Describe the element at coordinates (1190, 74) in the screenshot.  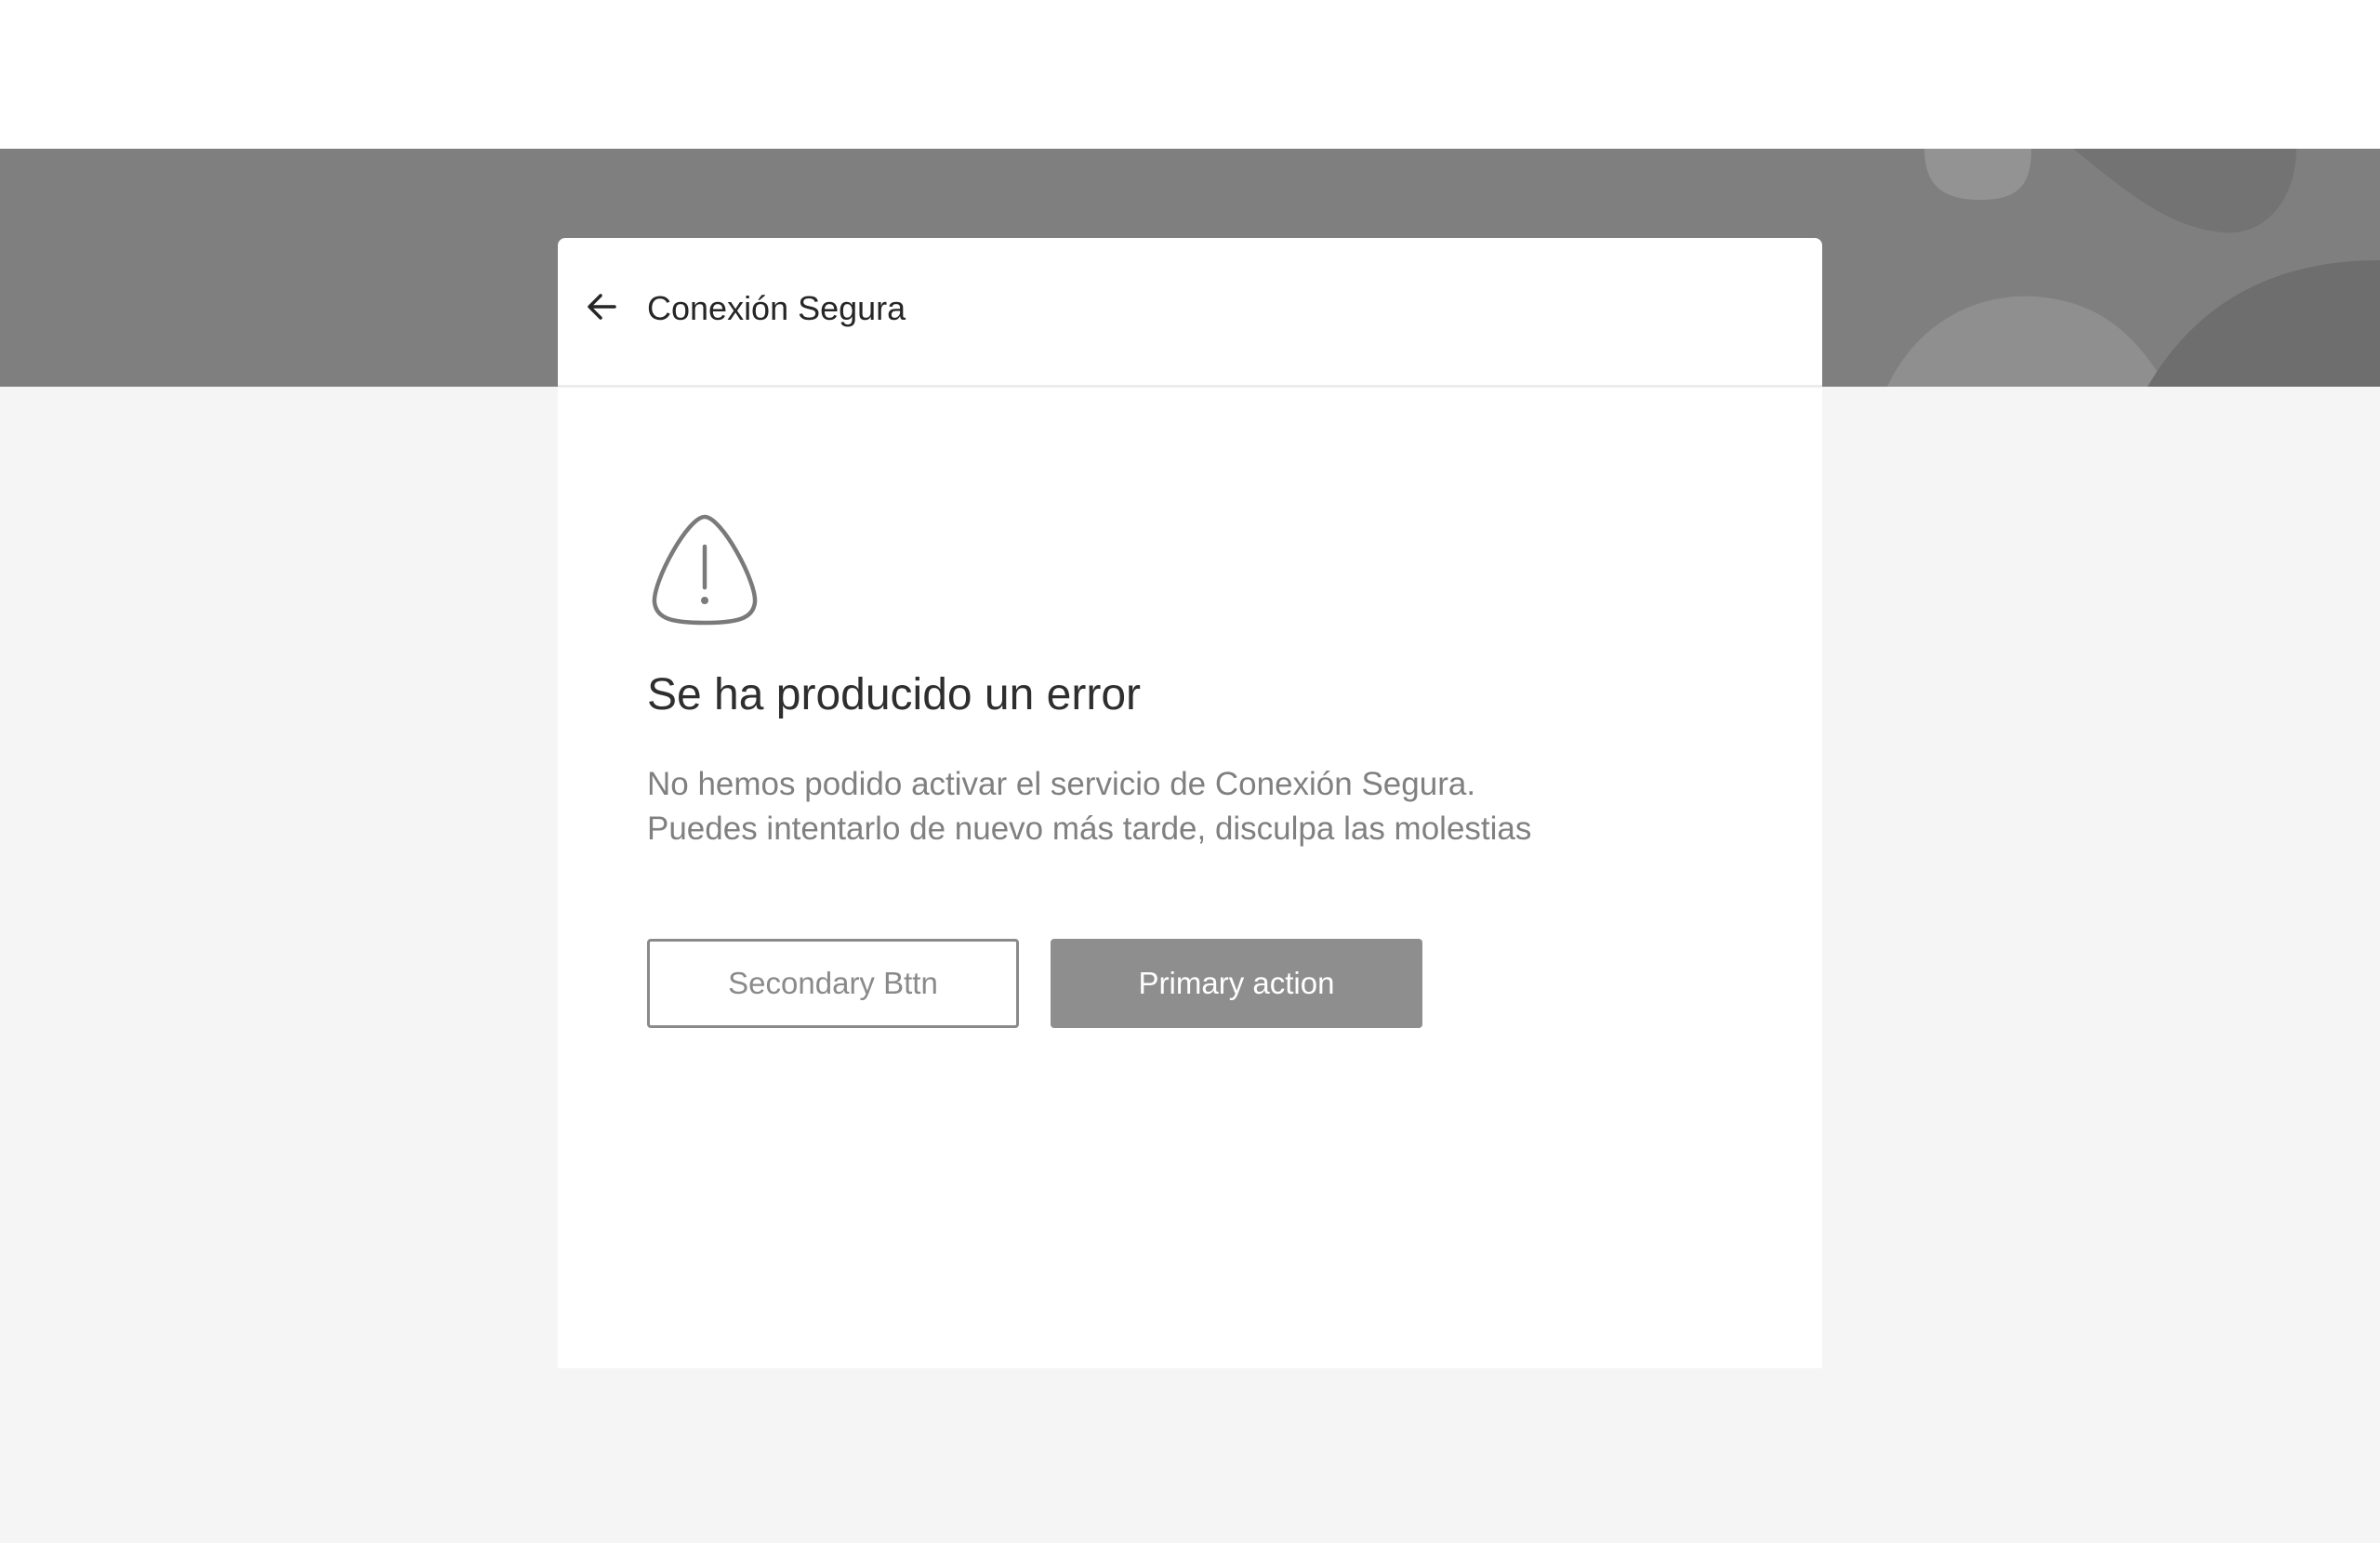
I see `top-bar` at that location.